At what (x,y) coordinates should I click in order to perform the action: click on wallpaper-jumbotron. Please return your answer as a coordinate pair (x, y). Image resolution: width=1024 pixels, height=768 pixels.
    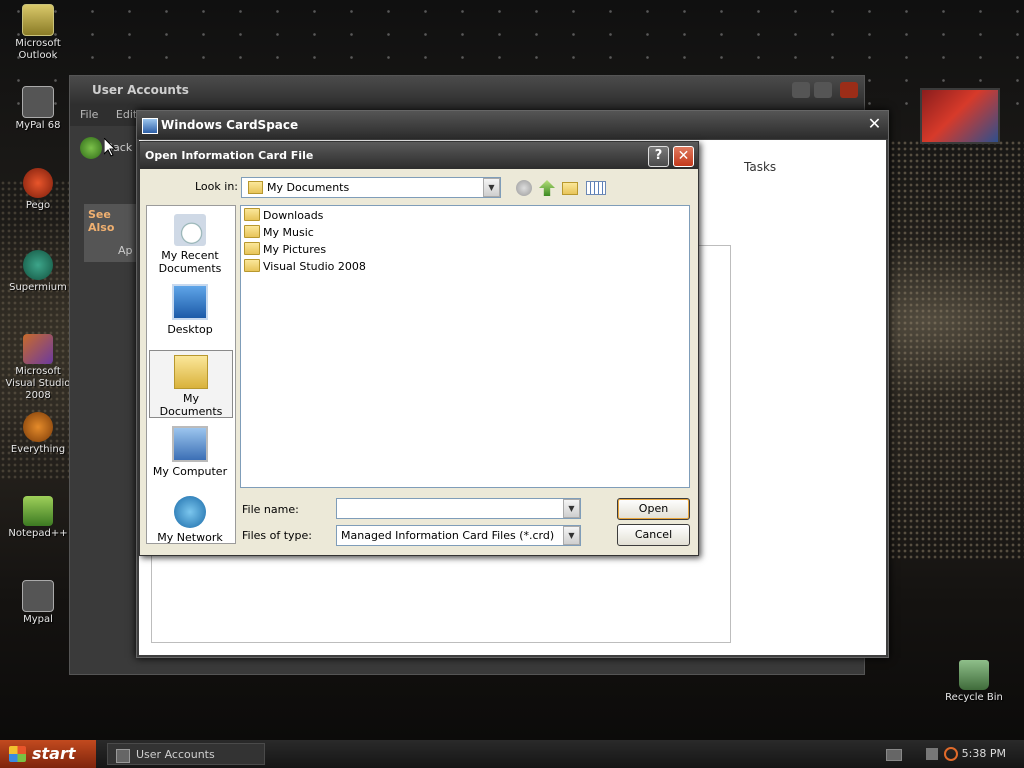
    Looking at the image, I should click on (960, 116).